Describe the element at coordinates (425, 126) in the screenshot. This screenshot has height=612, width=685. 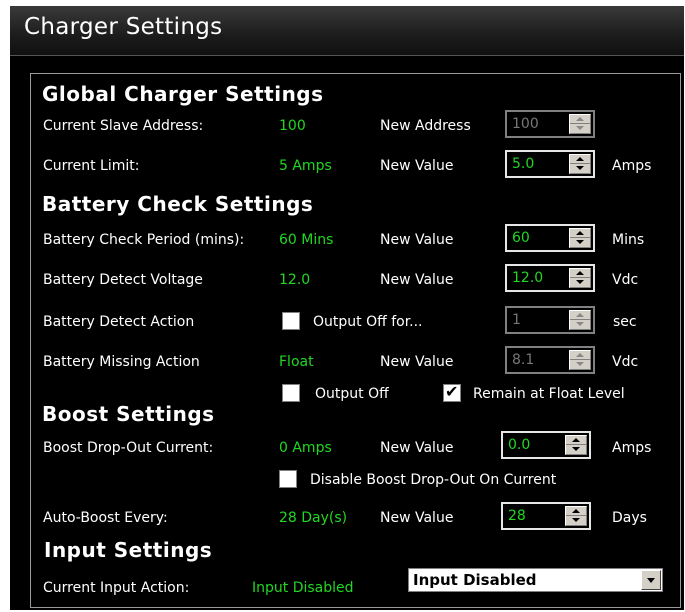
I see `new-address-label: New Address` at that location.